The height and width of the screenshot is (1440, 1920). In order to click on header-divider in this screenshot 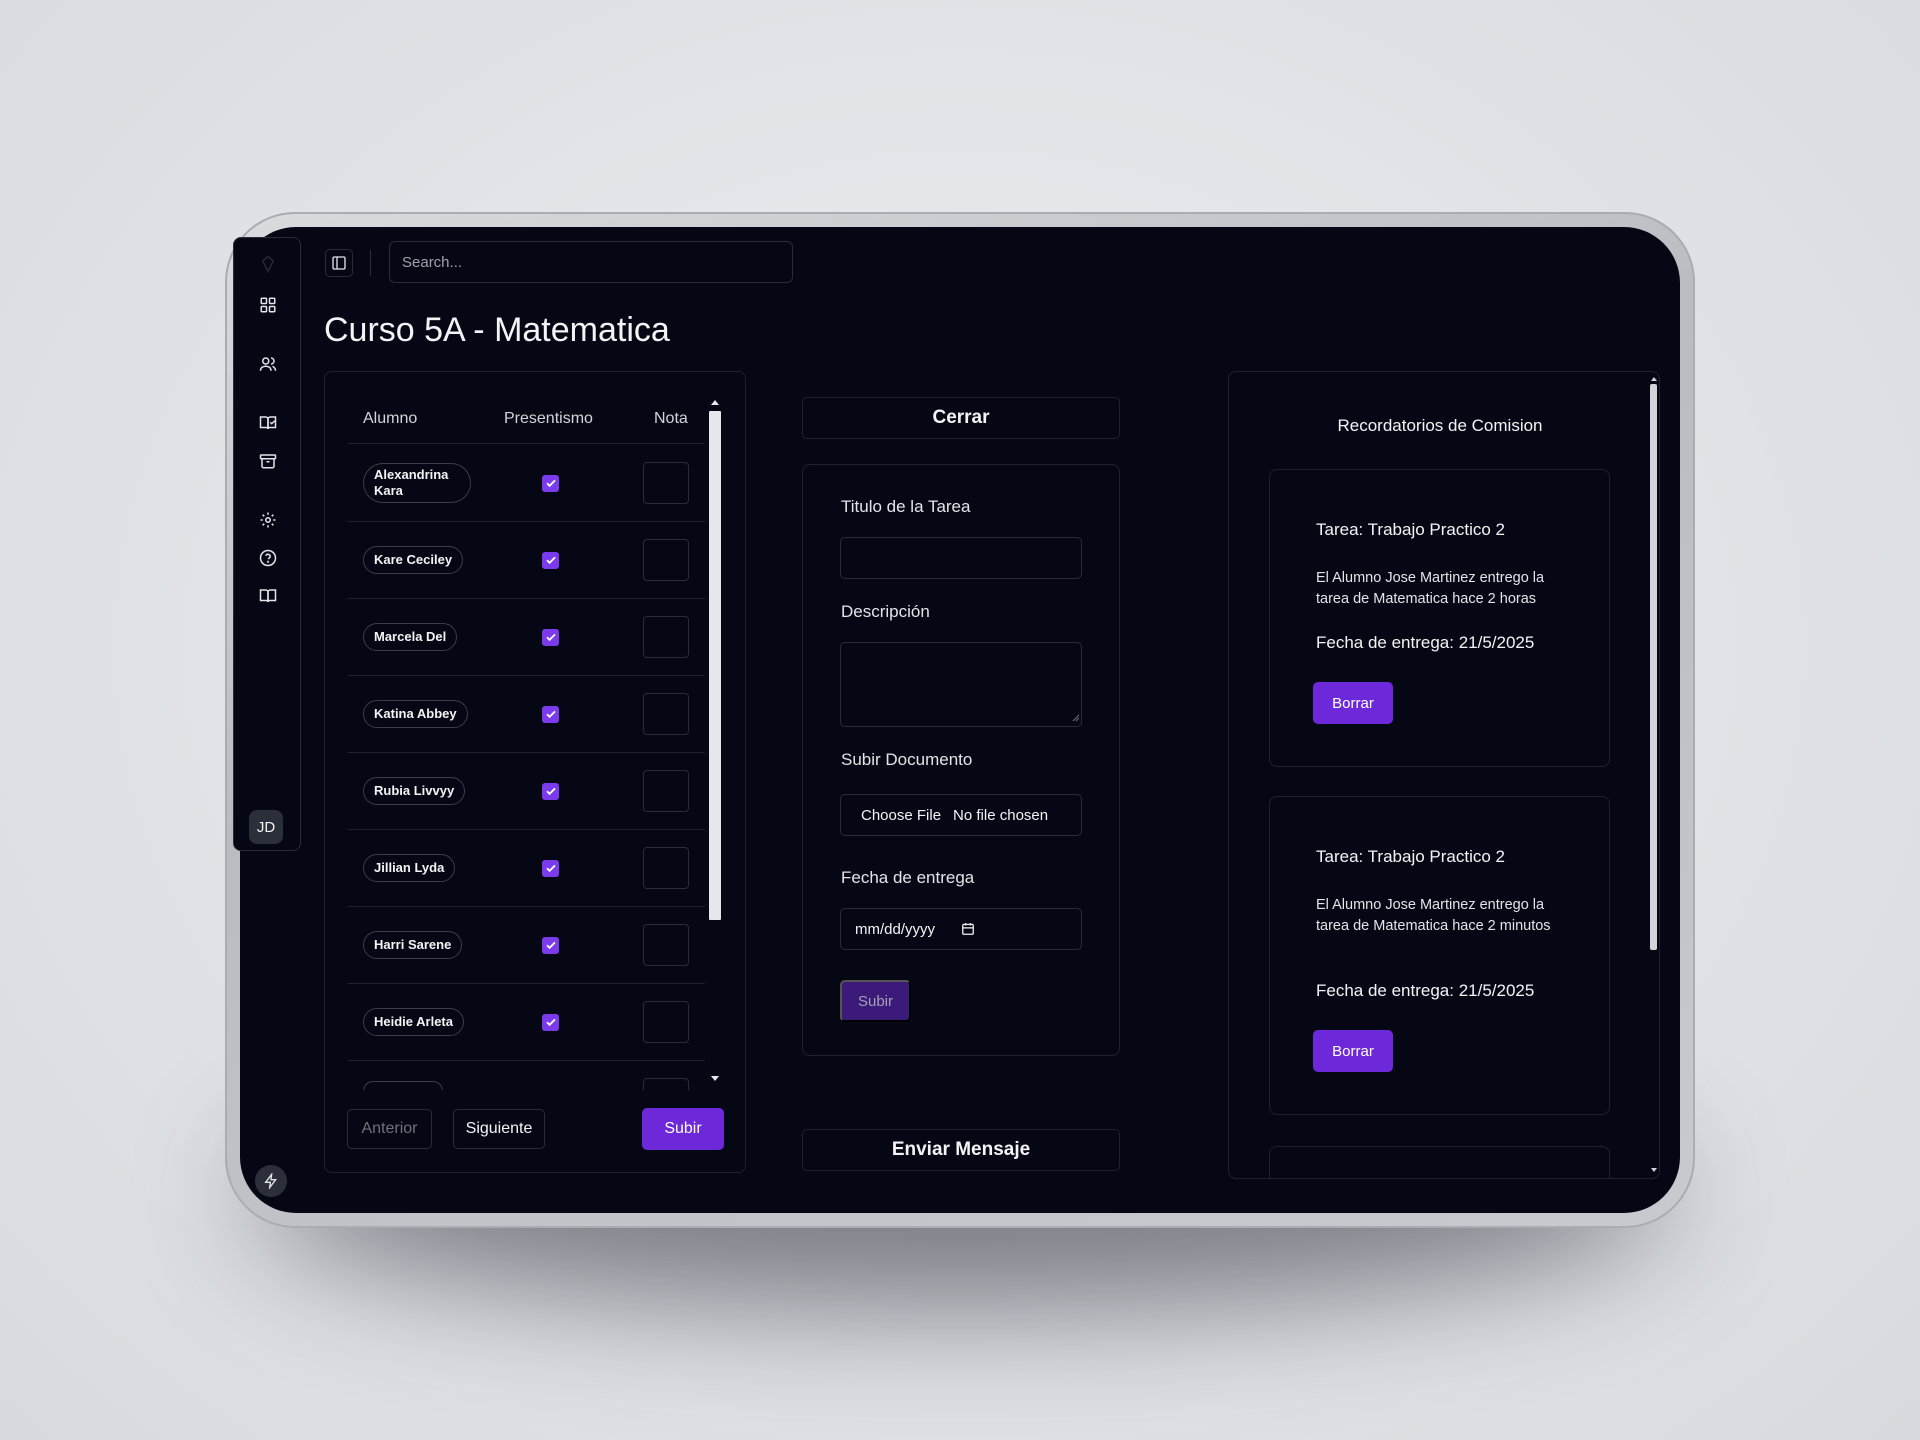, I will do `click(526, 443)`.